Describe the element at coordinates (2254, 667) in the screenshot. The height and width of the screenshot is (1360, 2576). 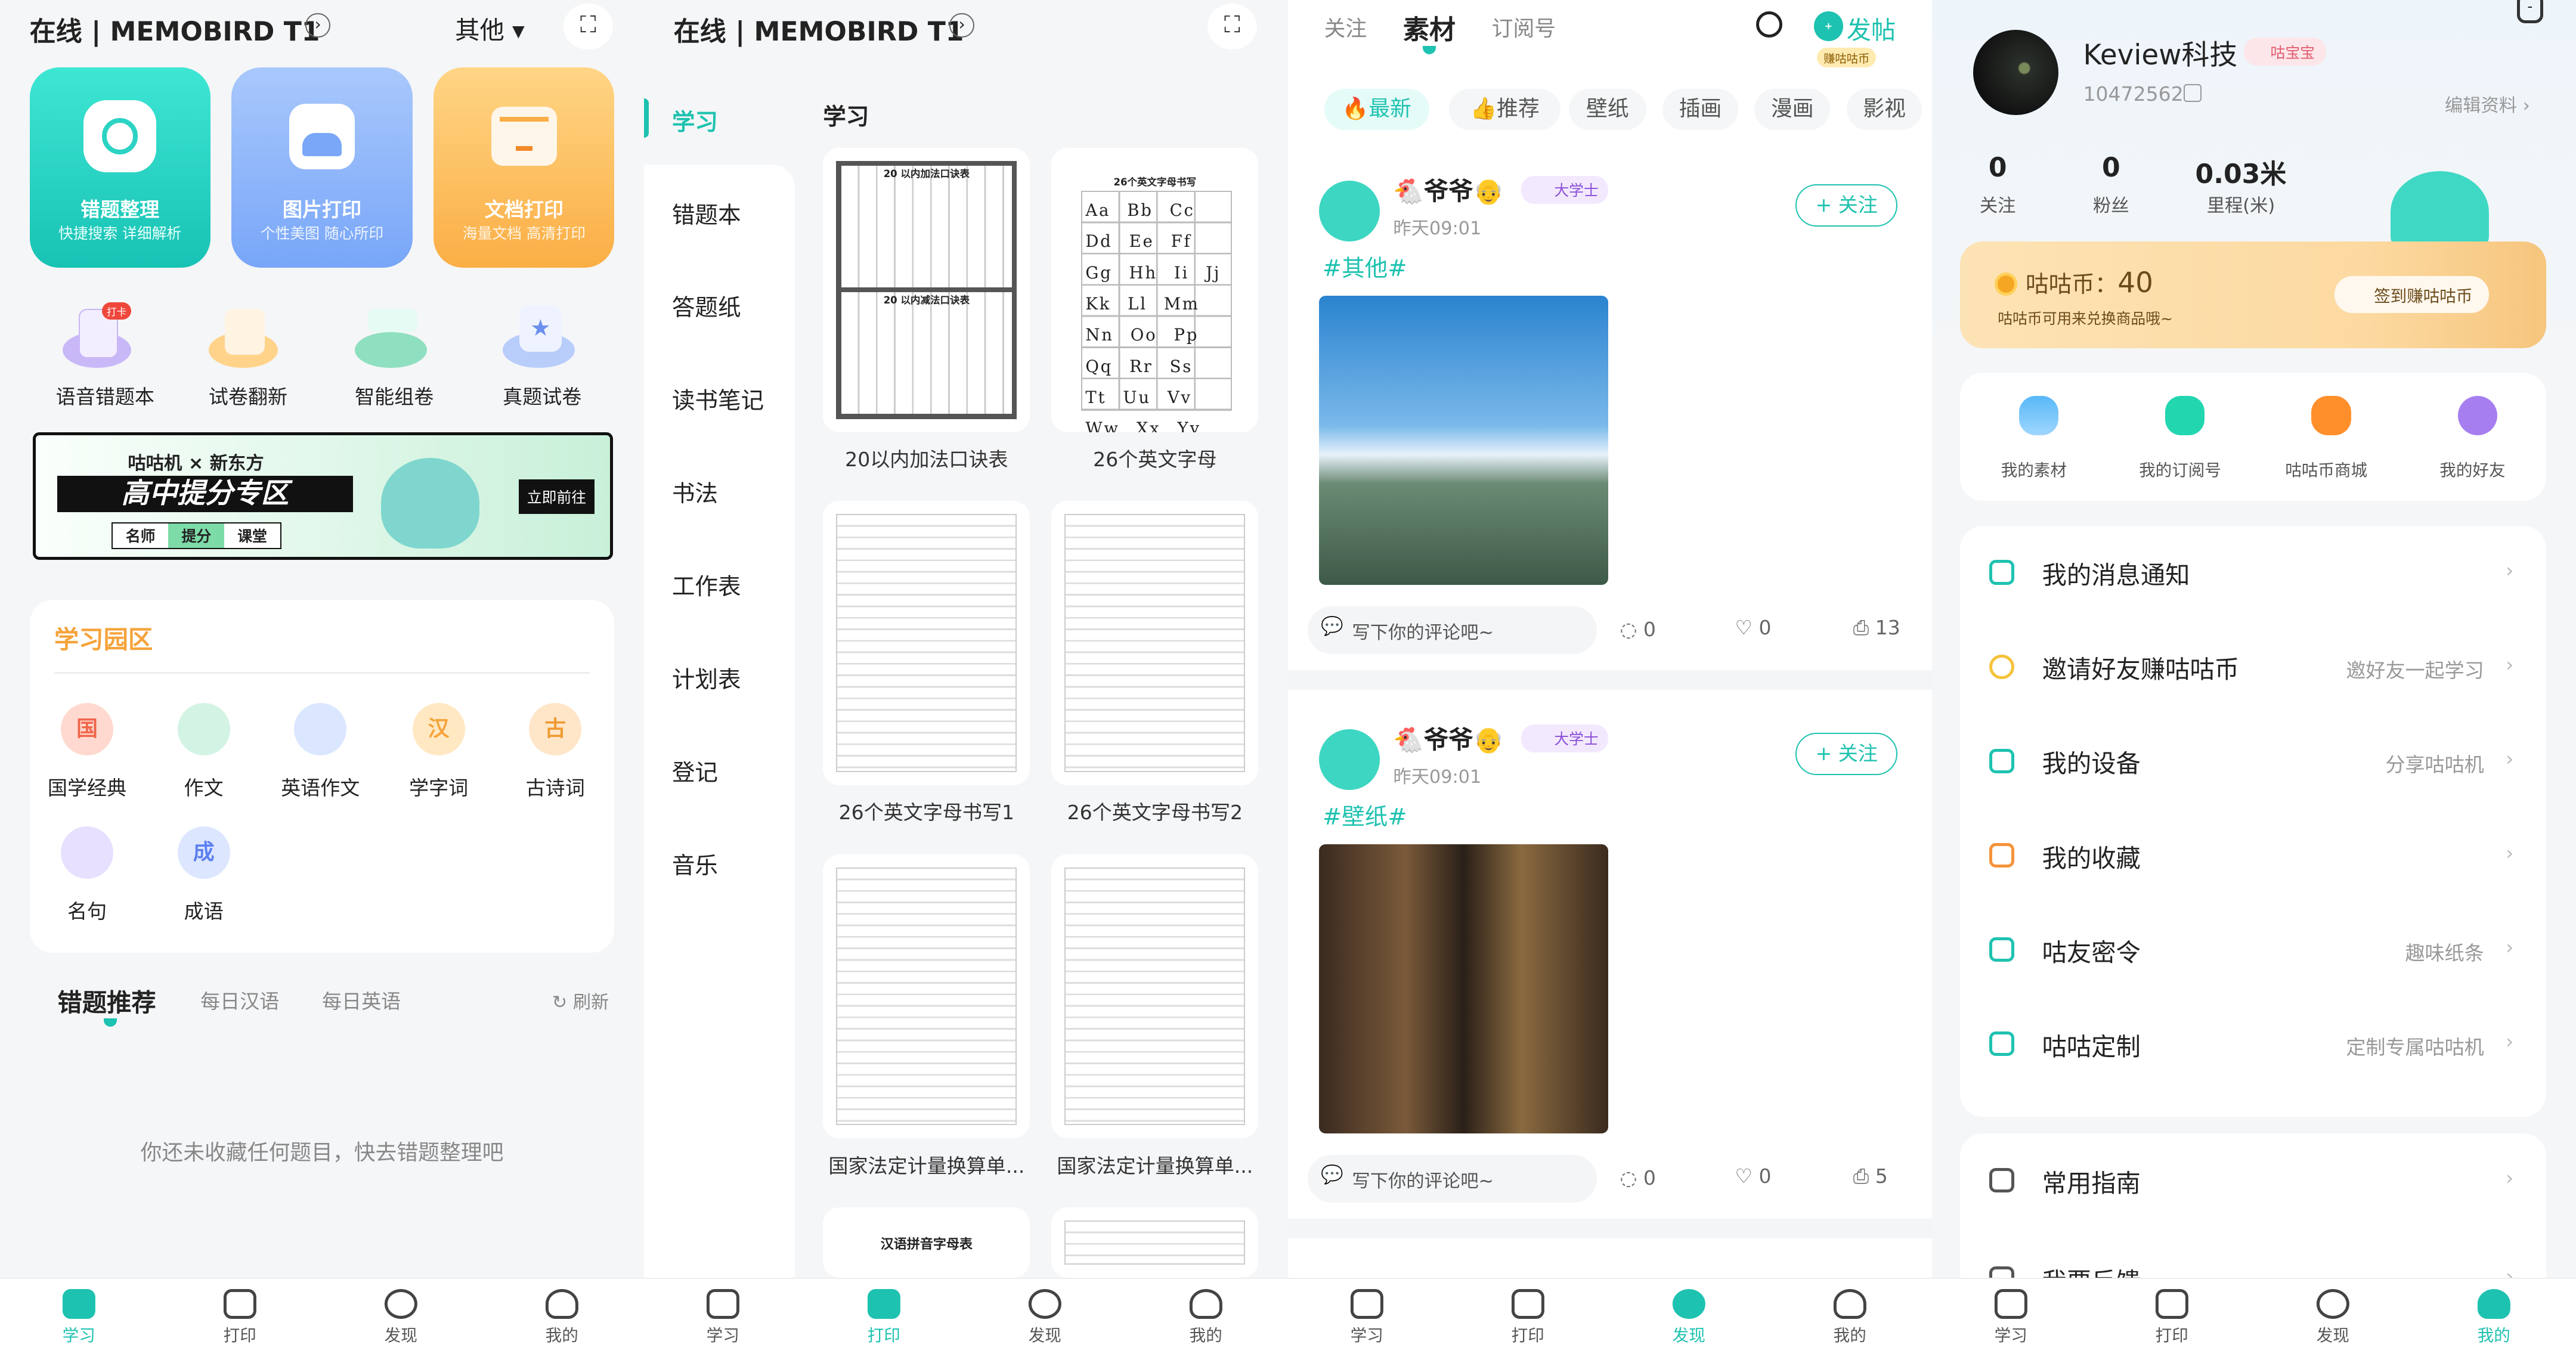
I see `menu-item: 邀请好友赚咕咕币 邀好友一起学习 ›` at that location.